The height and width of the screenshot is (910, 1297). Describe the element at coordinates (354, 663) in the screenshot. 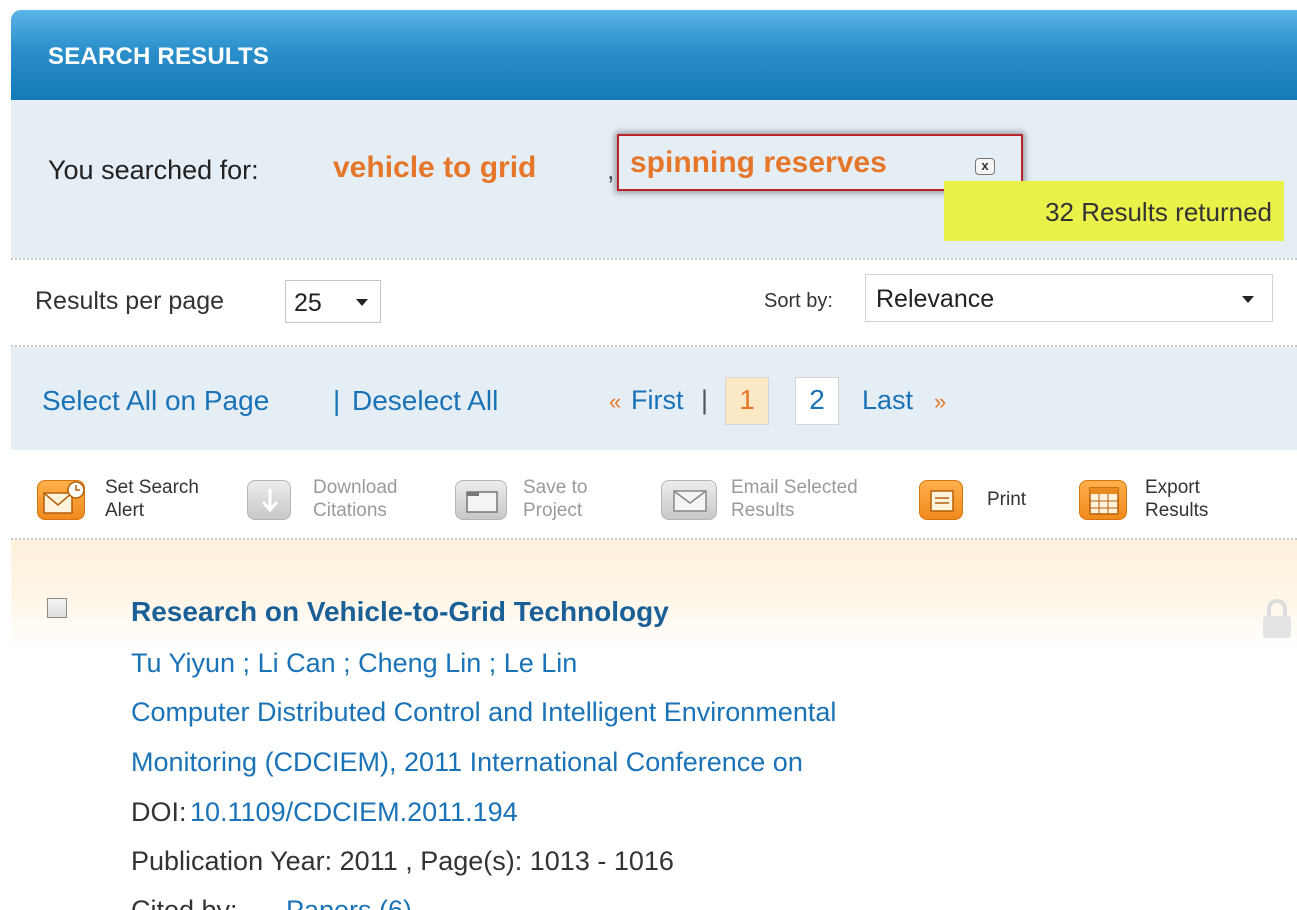

I see `result-authors: Tu Yiyun ; Li Can ; Cheng Lin ; Le Lin` at that location.